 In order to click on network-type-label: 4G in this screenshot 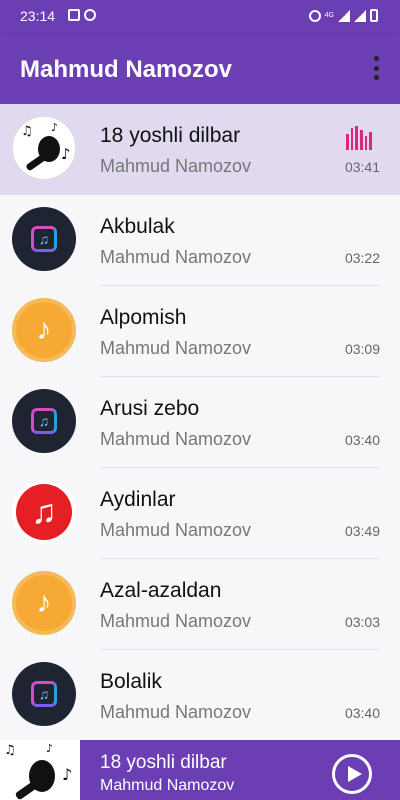, I will do `click(329, 15)`.